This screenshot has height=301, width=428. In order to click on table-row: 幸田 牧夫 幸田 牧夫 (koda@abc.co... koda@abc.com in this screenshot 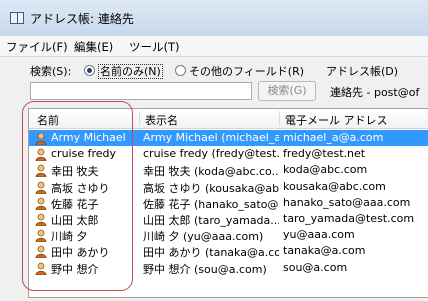, I will do `click(228, 170)`.